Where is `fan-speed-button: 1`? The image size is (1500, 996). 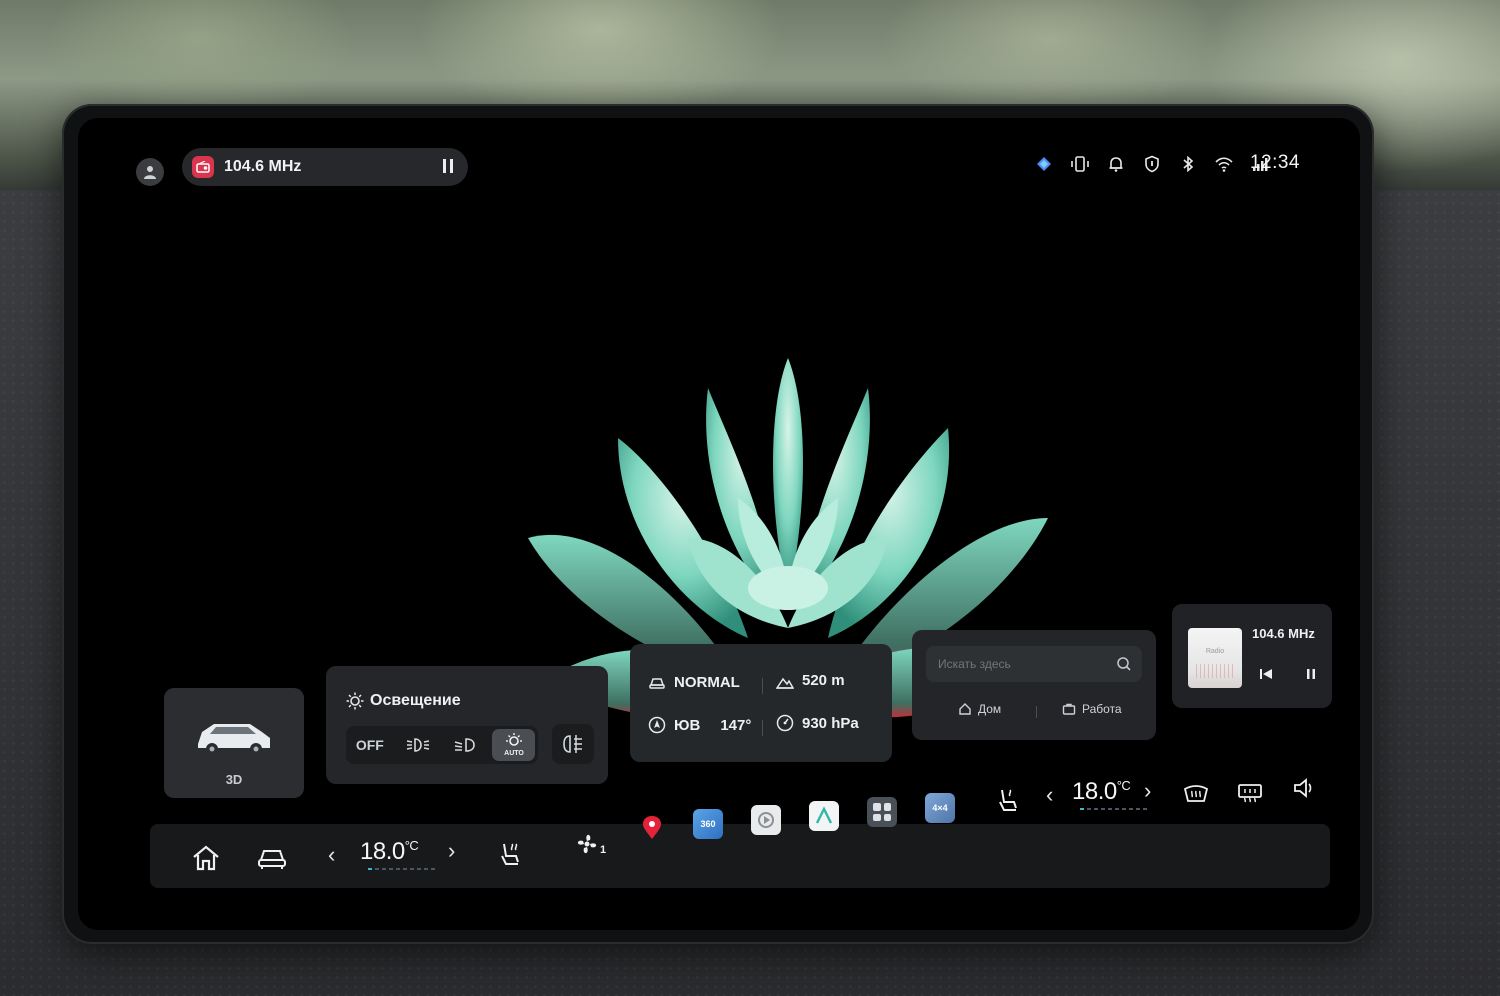
fan-speed-button: 1 is located at coordinates (590, 844).